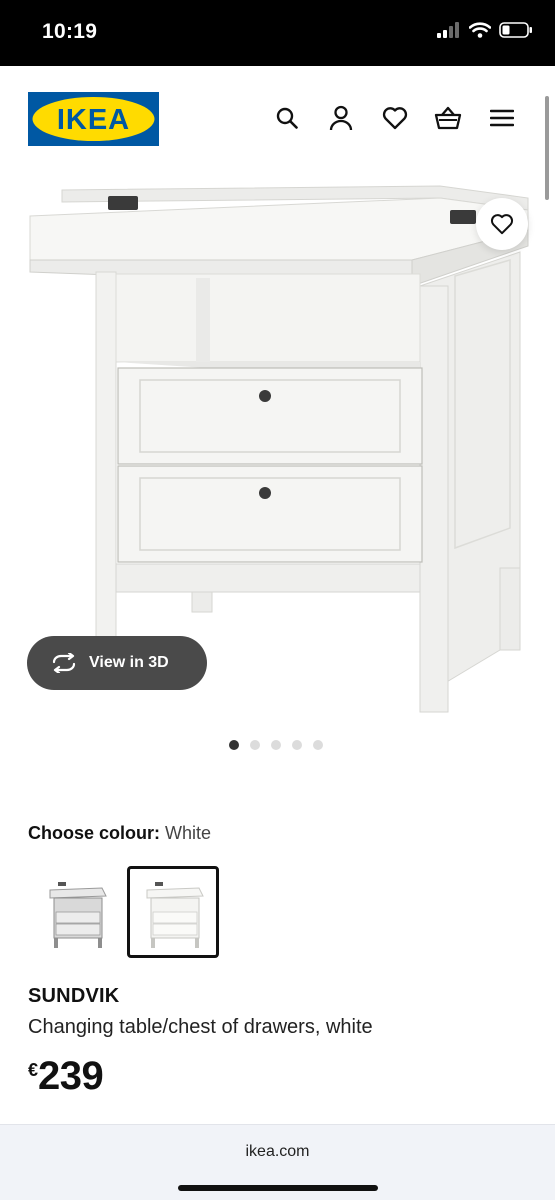  I want to click on colour-chooser-label: Choose colour: White, so click(119, 833).